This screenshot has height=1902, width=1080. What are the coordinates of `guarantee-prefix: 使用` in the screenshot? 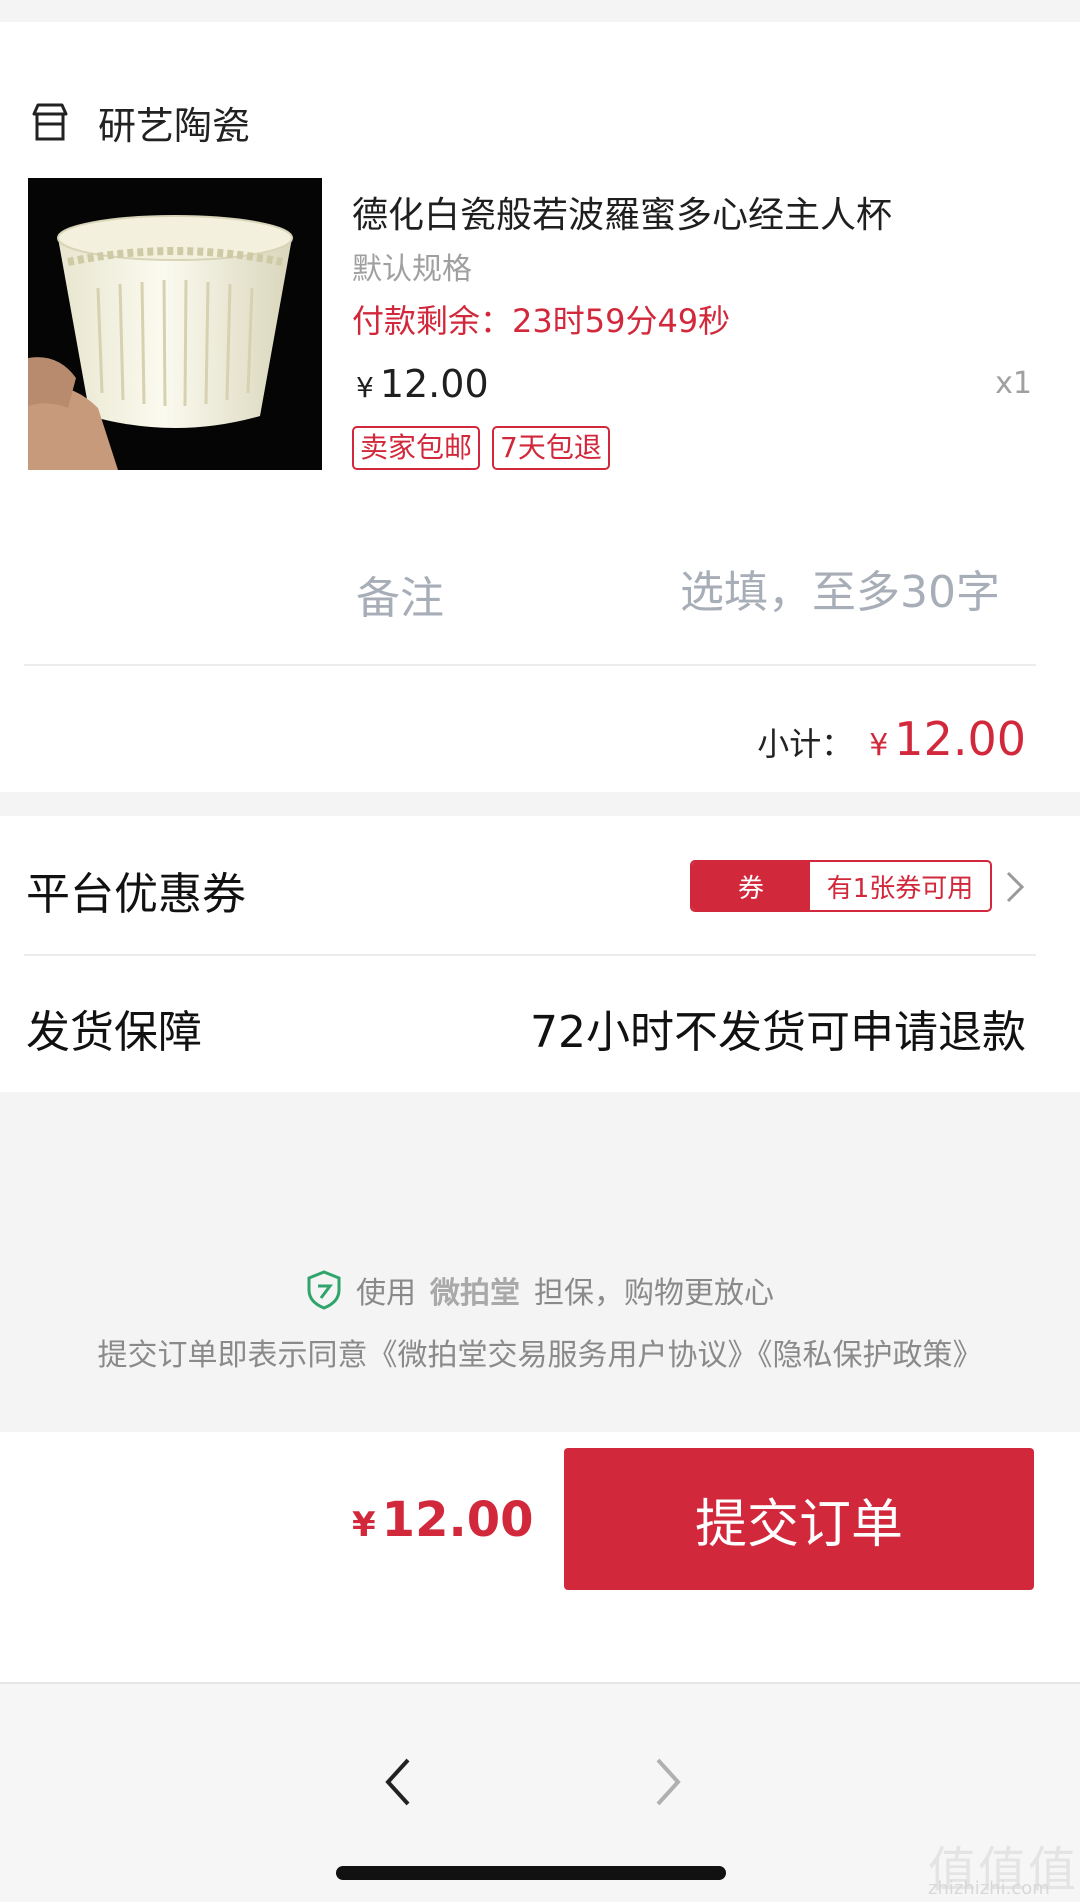 It's located at (386, 1293).